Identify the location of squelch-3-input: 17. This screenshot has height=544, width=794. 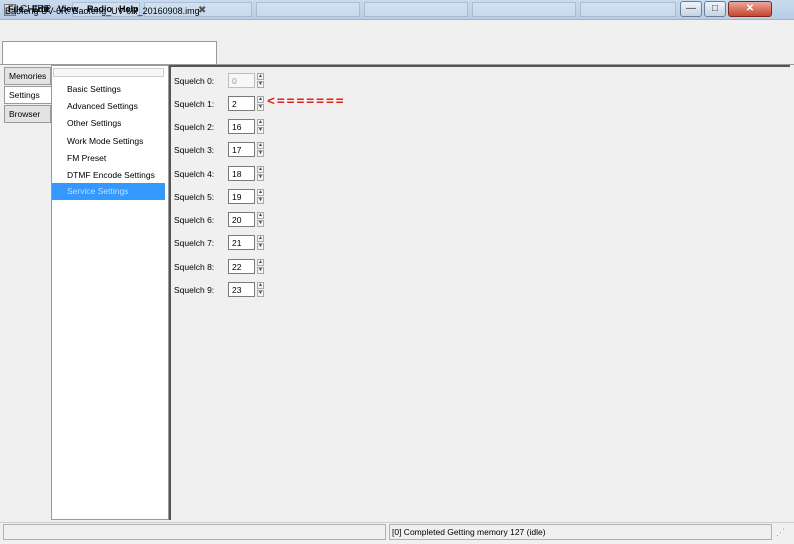
(241, 149).